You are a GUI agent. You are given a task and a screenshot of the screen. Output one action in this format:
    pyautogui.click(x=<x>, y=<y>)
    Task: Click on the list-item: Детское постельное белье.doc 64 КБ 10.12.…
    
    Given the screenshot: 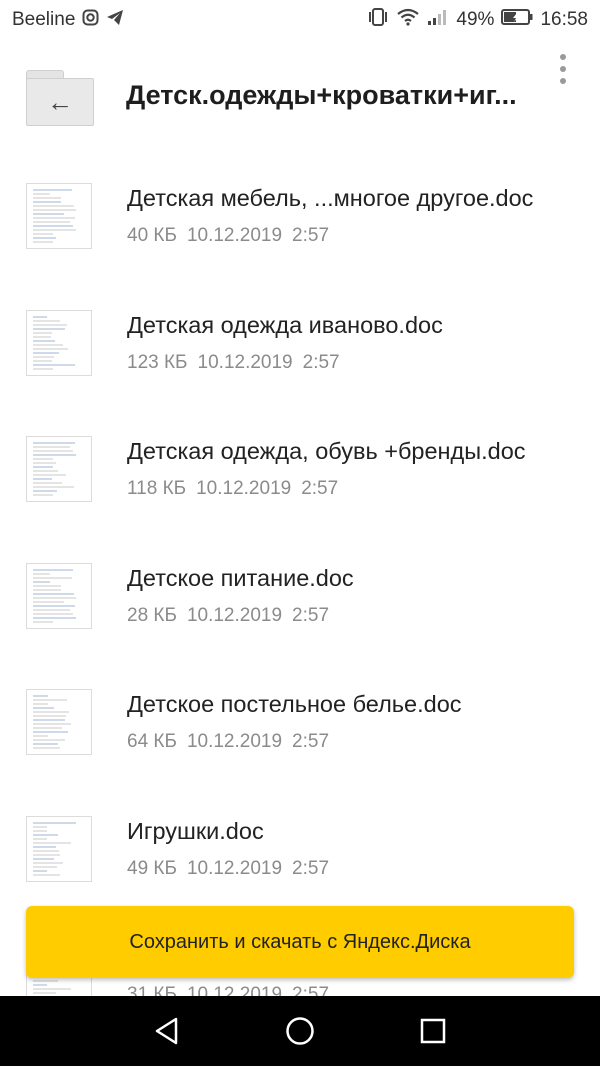 What is the action you would take?
    pyautogui.click(x=300, y=752)
    